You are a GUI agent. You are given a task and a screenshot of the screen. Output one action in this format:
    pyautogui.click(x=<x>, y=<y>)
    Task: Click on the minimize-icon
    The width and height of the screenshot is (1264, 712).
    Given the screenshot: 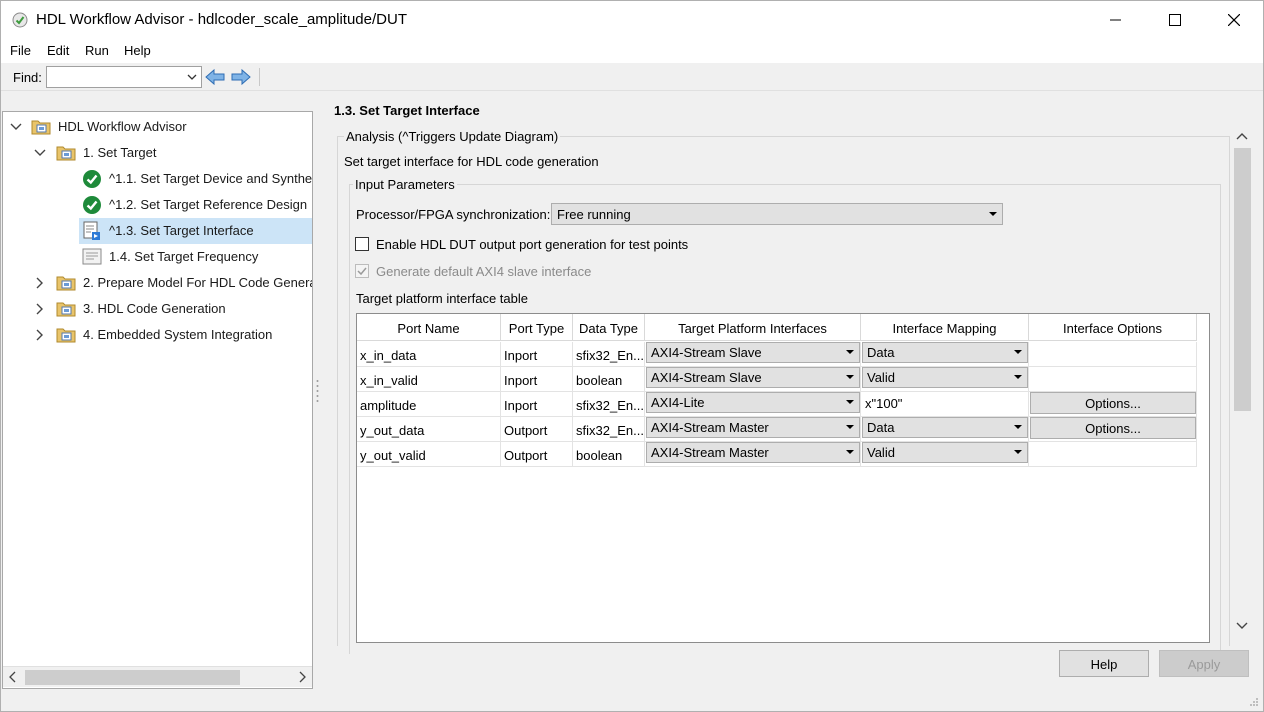 What is the action you would take?
    pyautogui.click(x=1115, y=20)
    